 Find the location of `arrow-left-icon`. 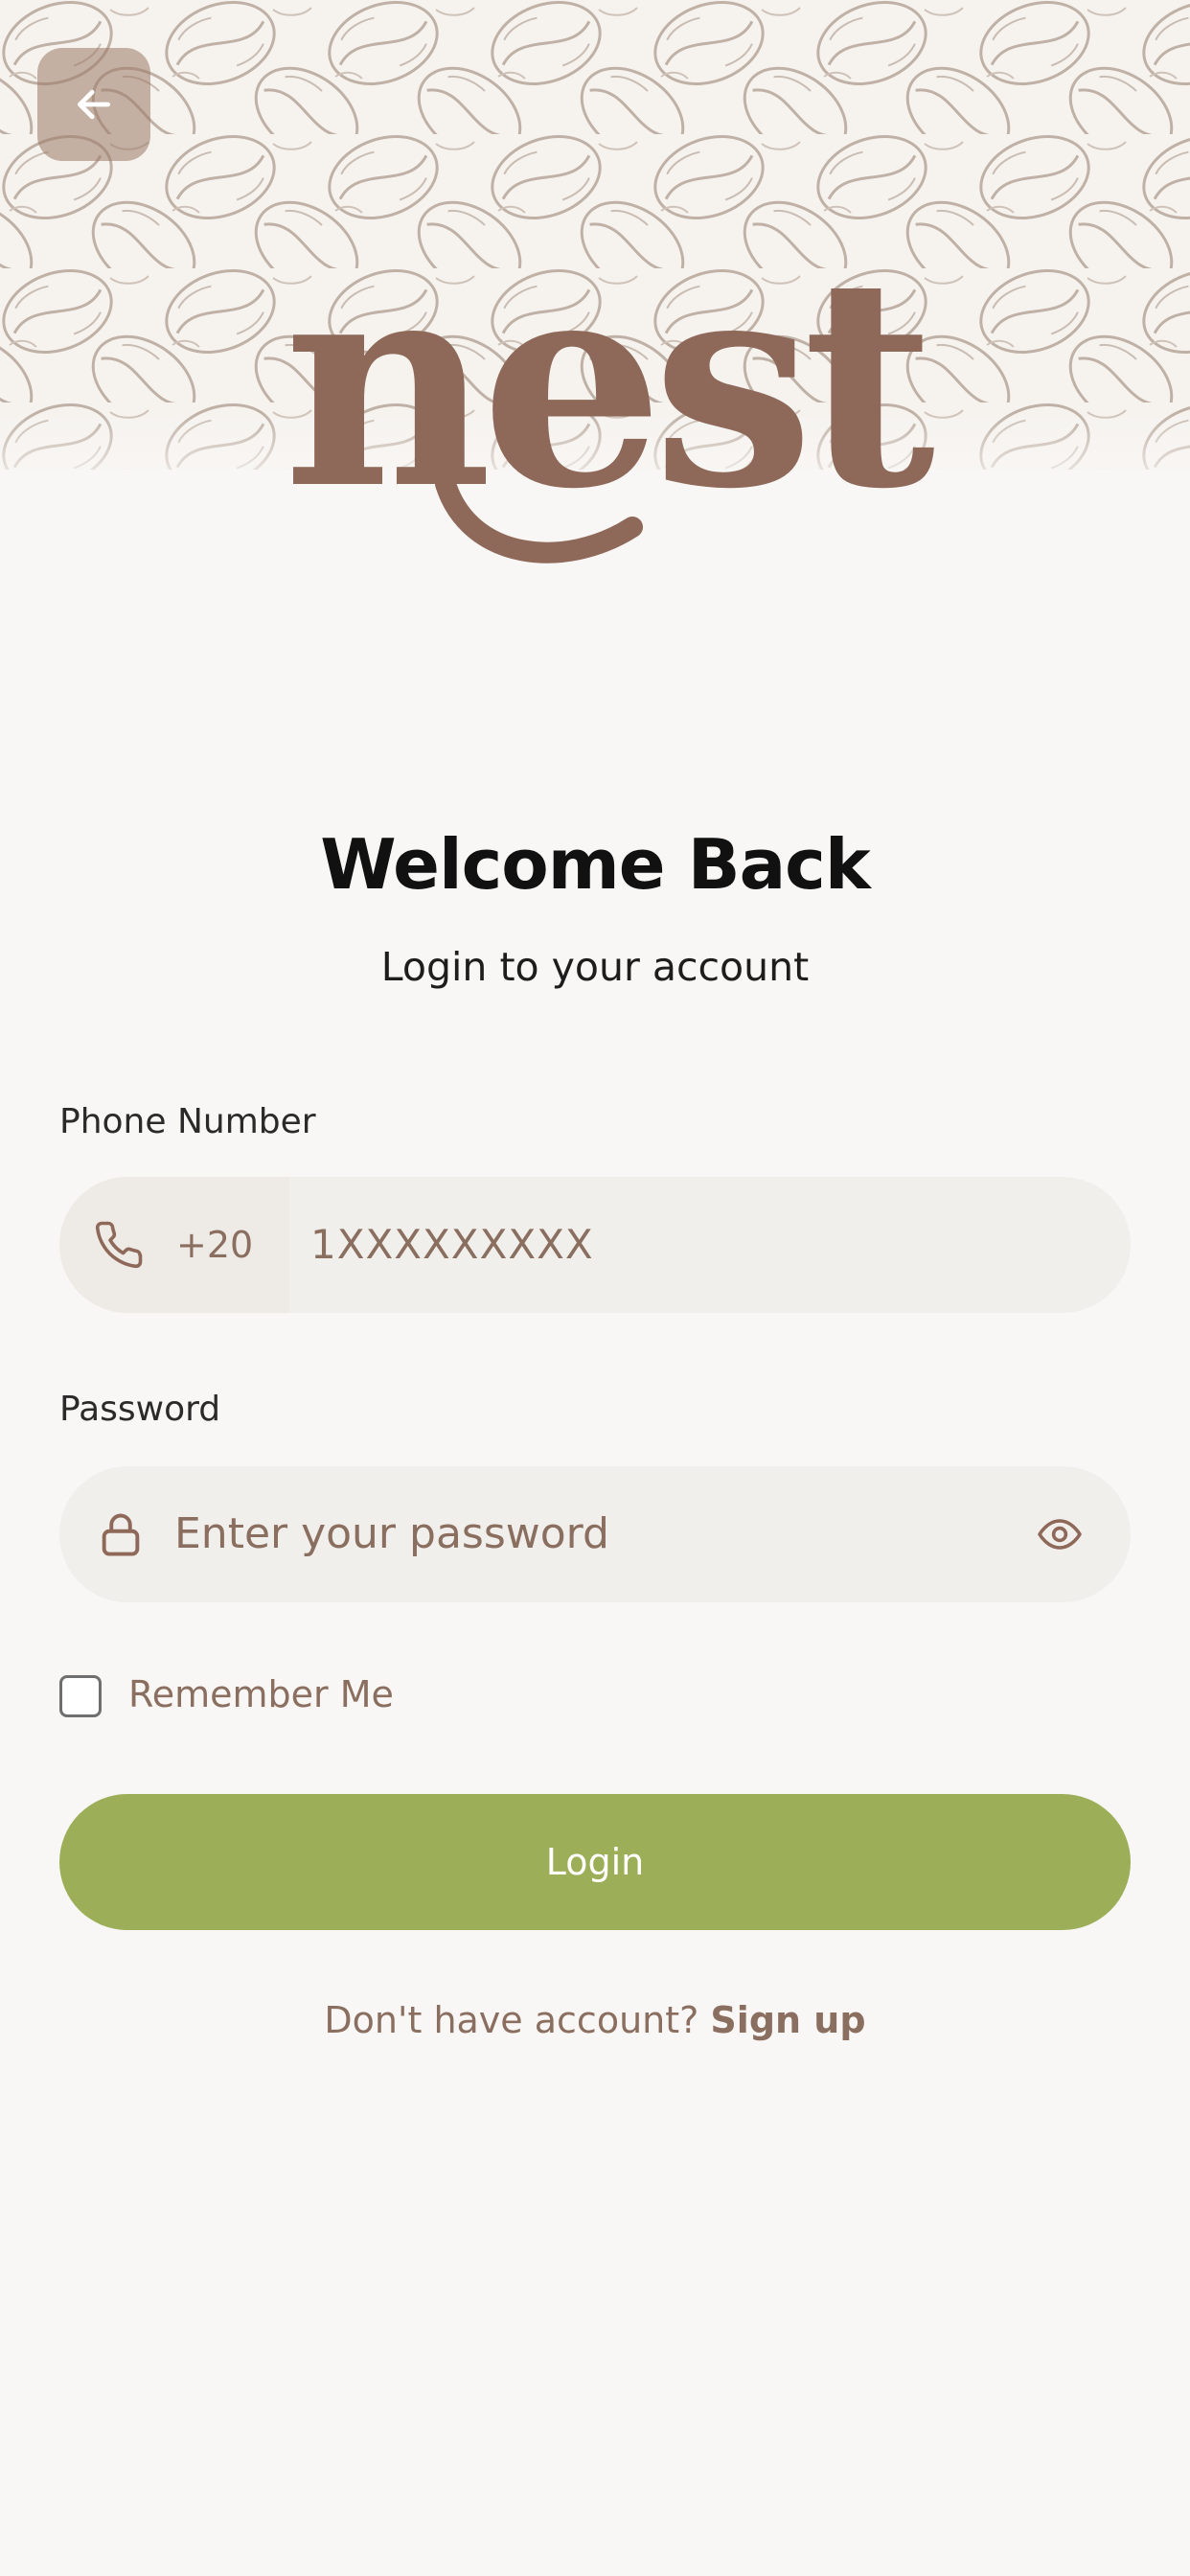

arrow-left-icon is located at coordinates (94, 104).